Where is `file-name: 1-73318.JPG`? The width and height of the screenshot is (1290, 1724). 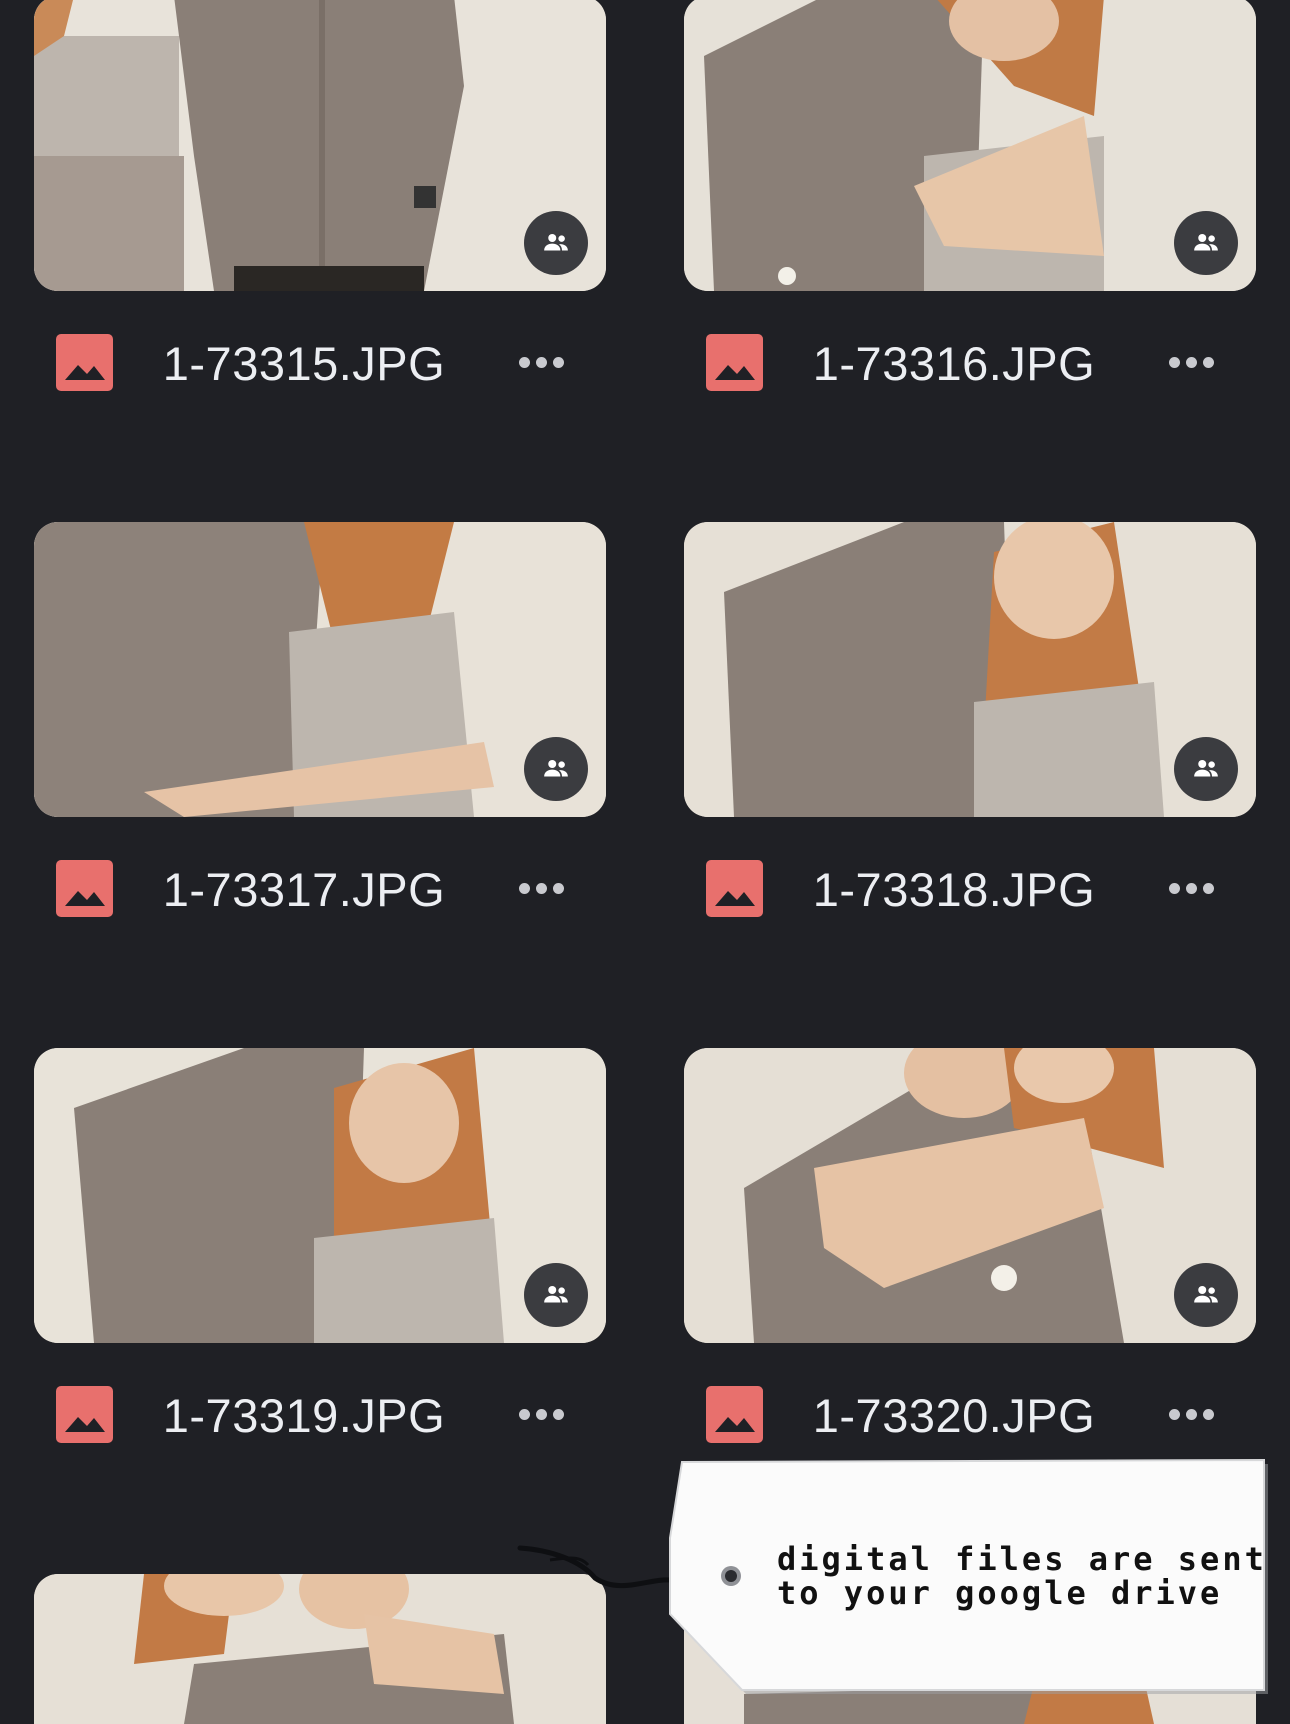 file-name: 1-73318.JPG is located at coordinates (954, 889).